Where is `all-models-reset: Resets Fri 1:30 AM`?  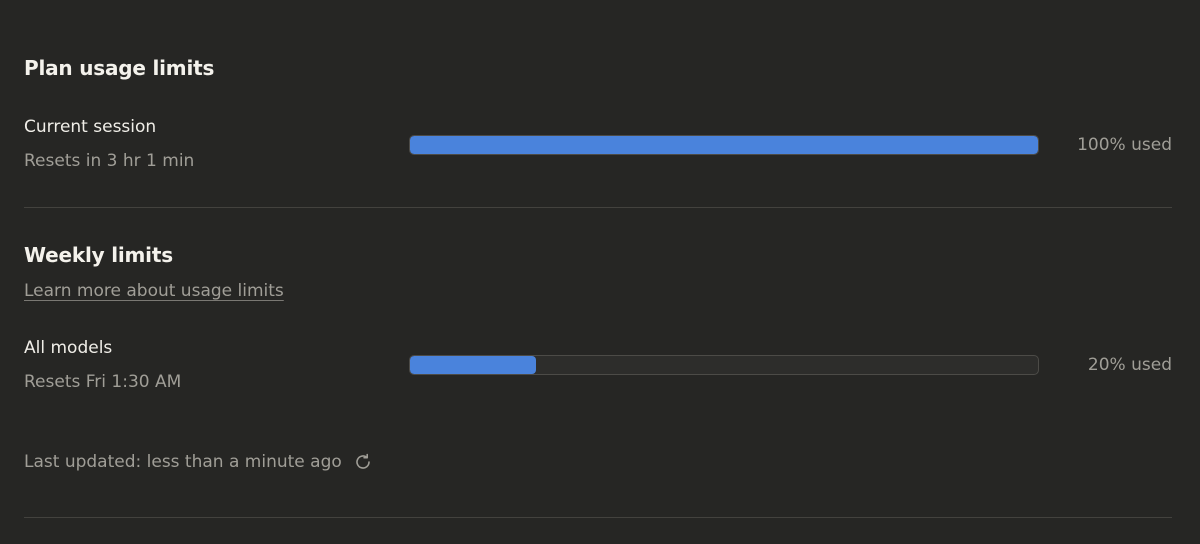 all-models-reset: Resets Fri 1:30 AM is located at coordinates (103, 382).